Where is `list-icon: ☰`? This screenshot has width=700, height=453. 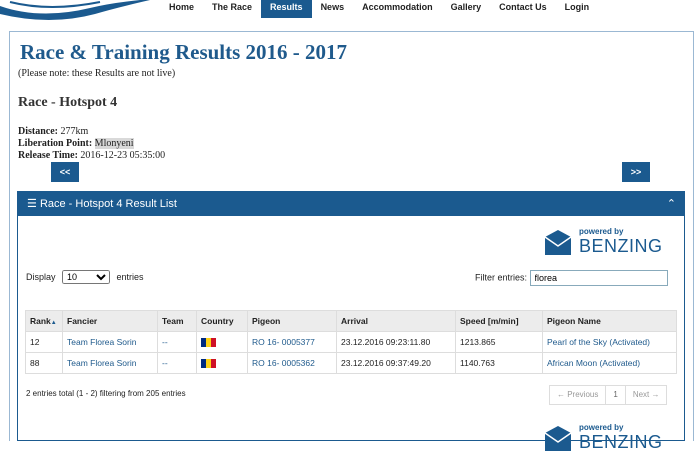 list-icon: ☰ is located at coordinates (32, 204).